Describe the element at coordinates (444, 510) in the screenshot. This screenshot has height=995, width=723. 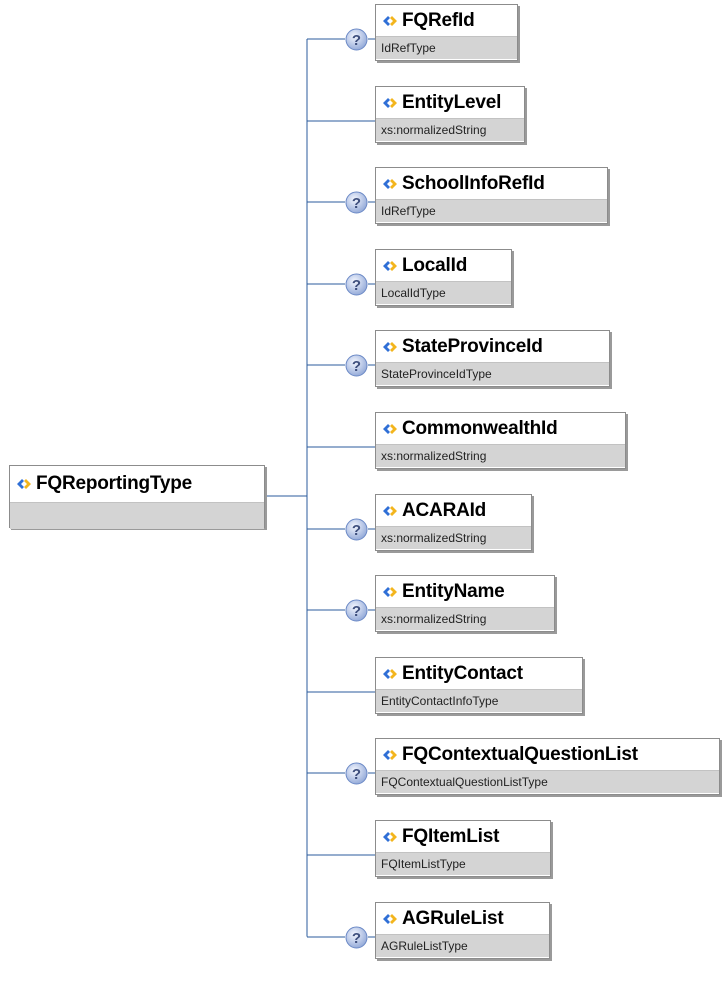
I see `element-name: ACARAId` at that location.